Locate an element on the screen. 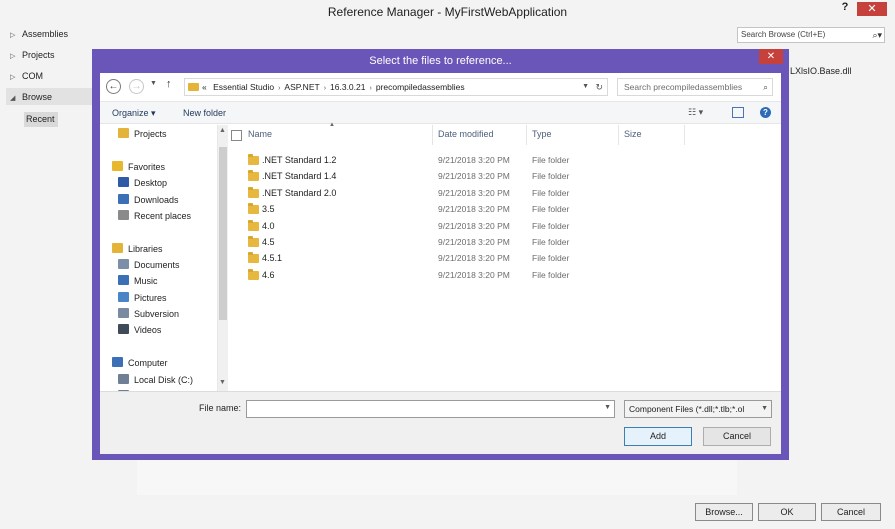  ok-button: OK is located at coordinates (787, 512).